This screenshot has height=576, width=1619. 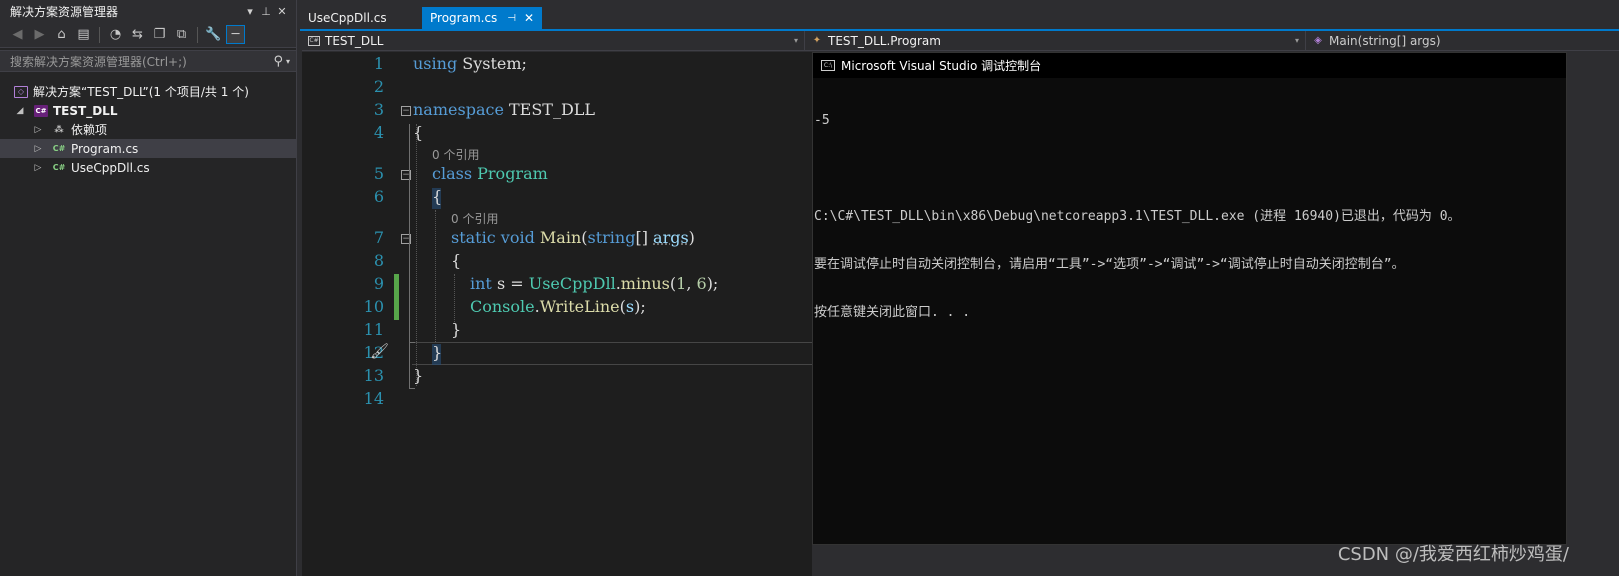 I want to click on class-dropdown-label: TEST_DLL.Program, so click(x=884, y=40).